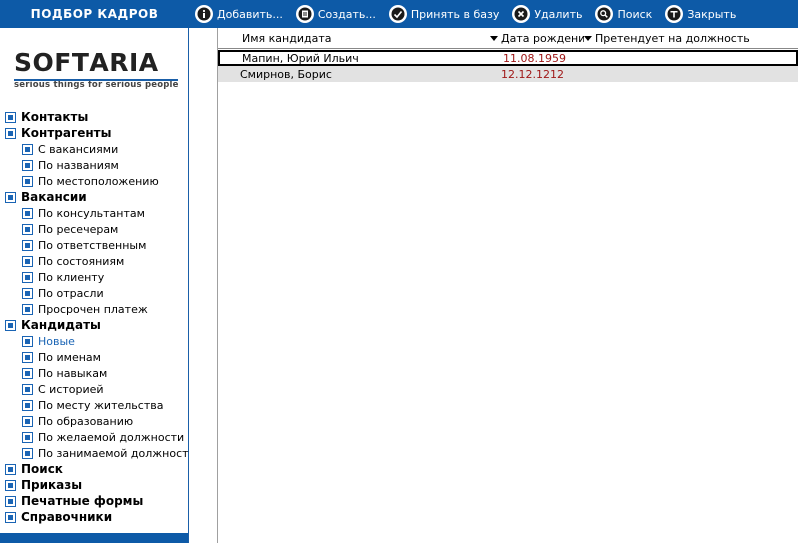 Image resolution: width=798 pixels, height=543 pixels. I want to click on nav-label: По желаемой должности, so click(111, 437).